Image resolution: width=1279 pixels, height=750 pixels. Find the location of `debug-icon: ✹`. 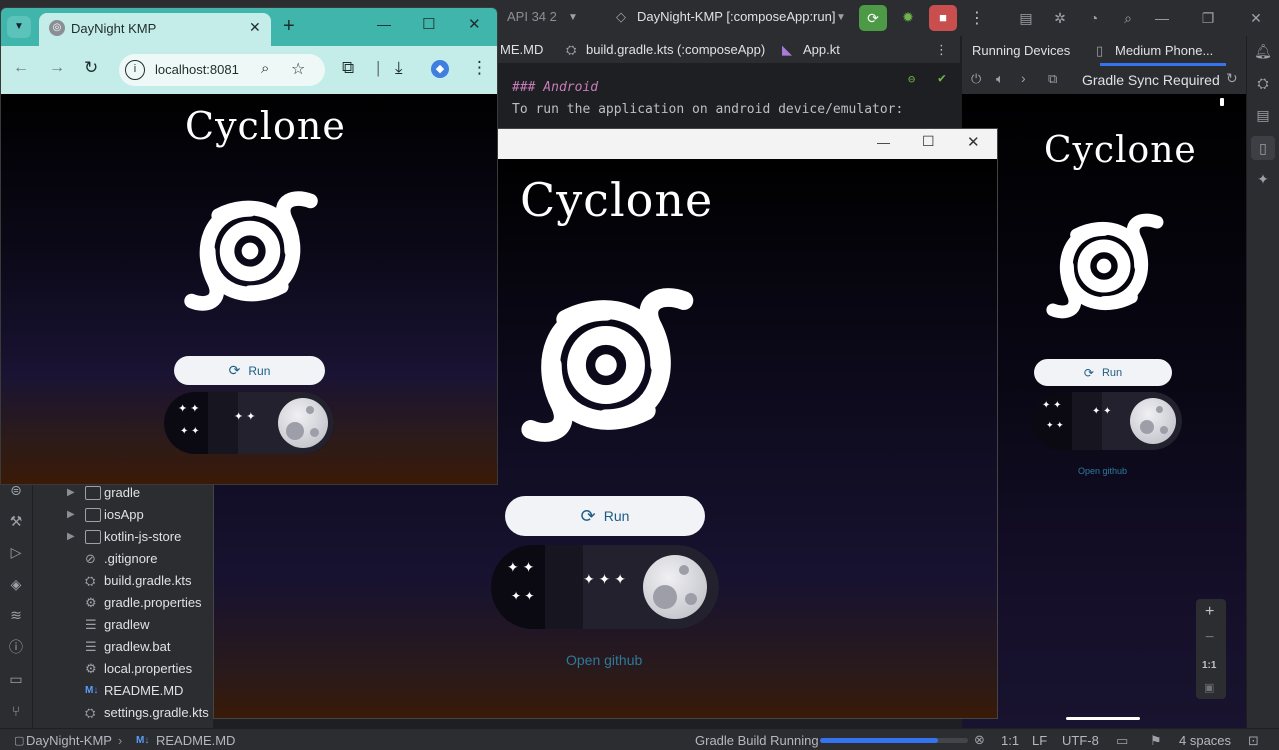

debug-icon: ✹ is located at coordinates (908, 18).